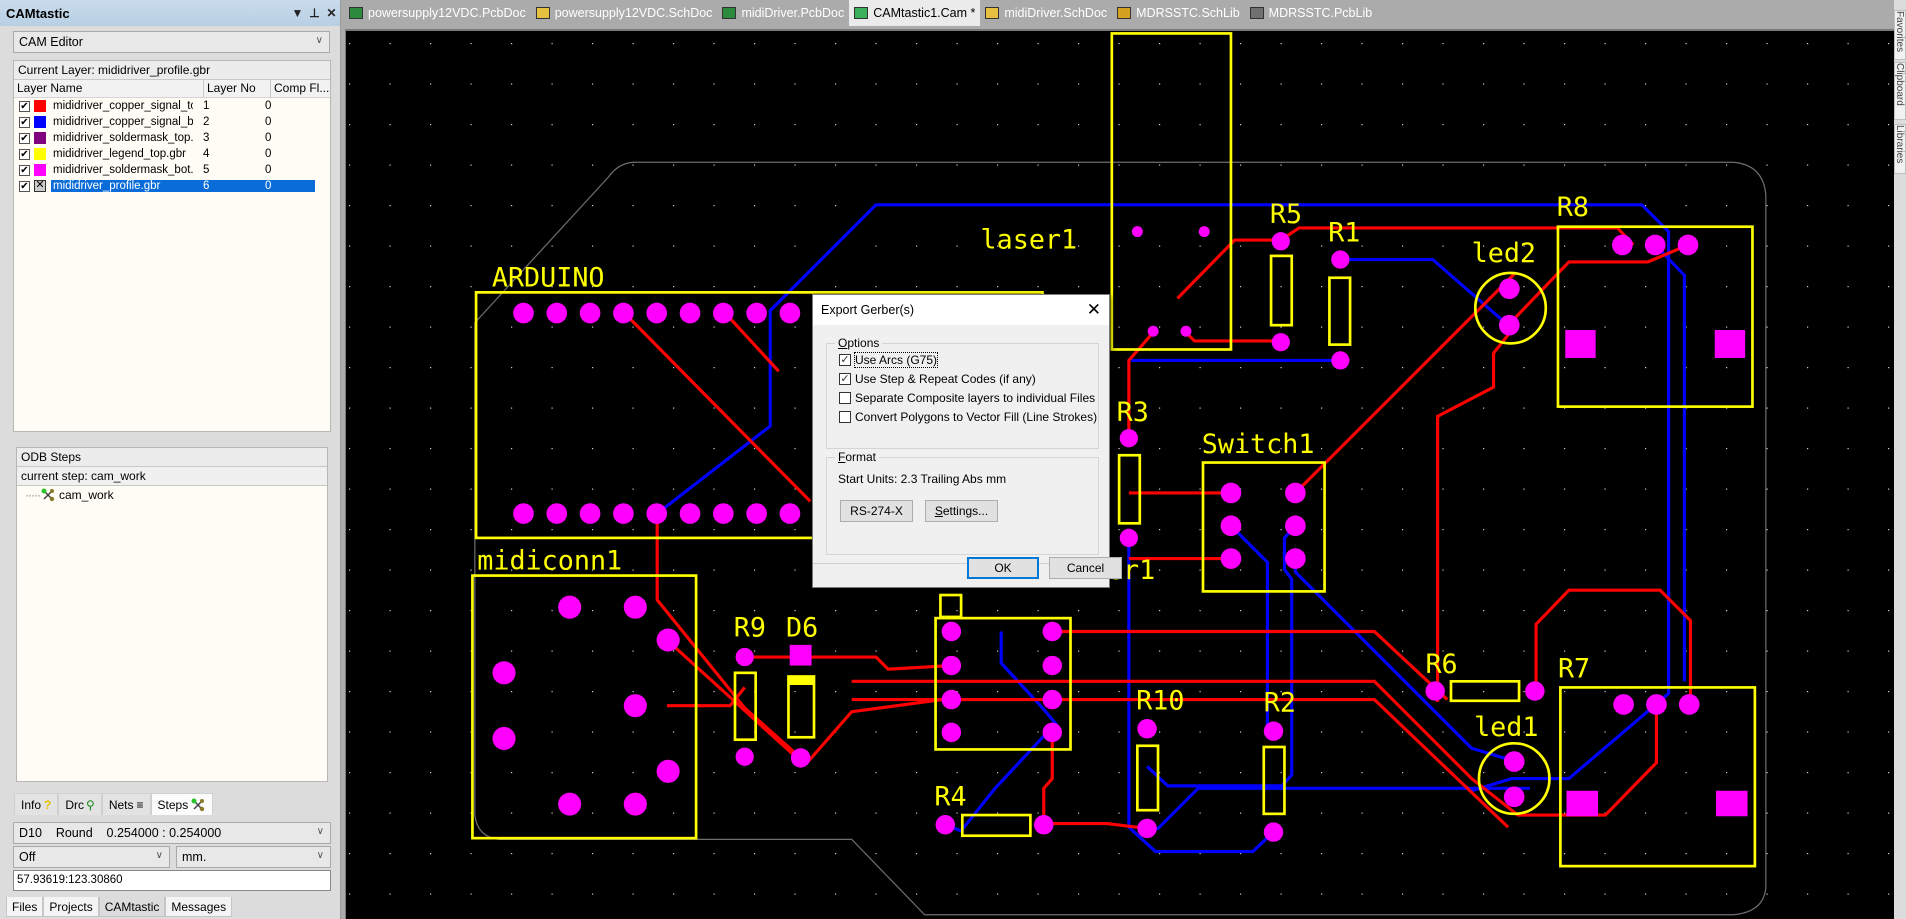  I want to click on panel-subtabs: Info? Drc ⚲ Nets ≡ Steps, so click(114, 804).